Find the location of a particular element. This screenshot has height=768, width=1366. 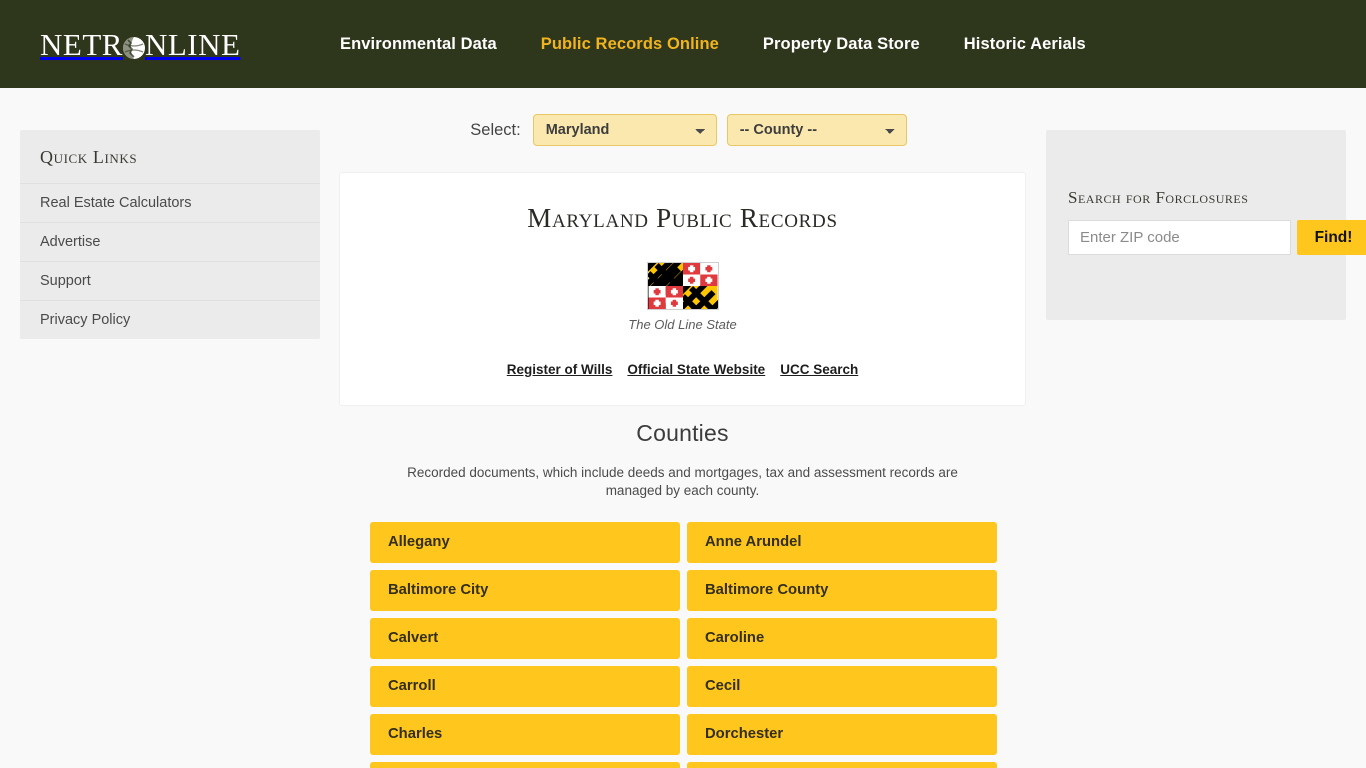

link-ucc-search: UCC Search is located at coordinates (819, 369).